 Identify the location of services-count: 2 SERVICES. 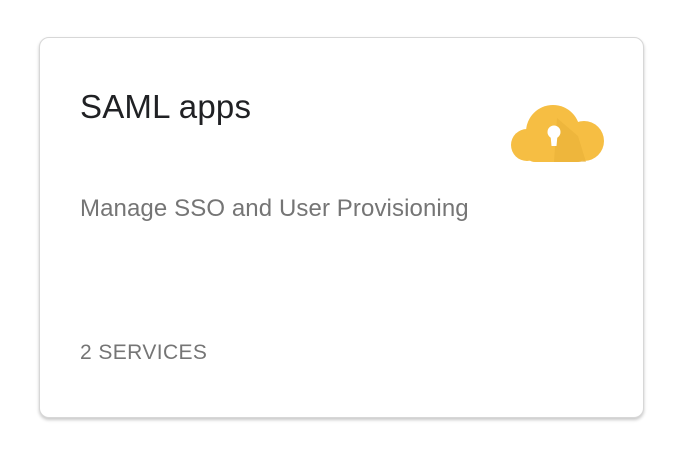
(144, 352).